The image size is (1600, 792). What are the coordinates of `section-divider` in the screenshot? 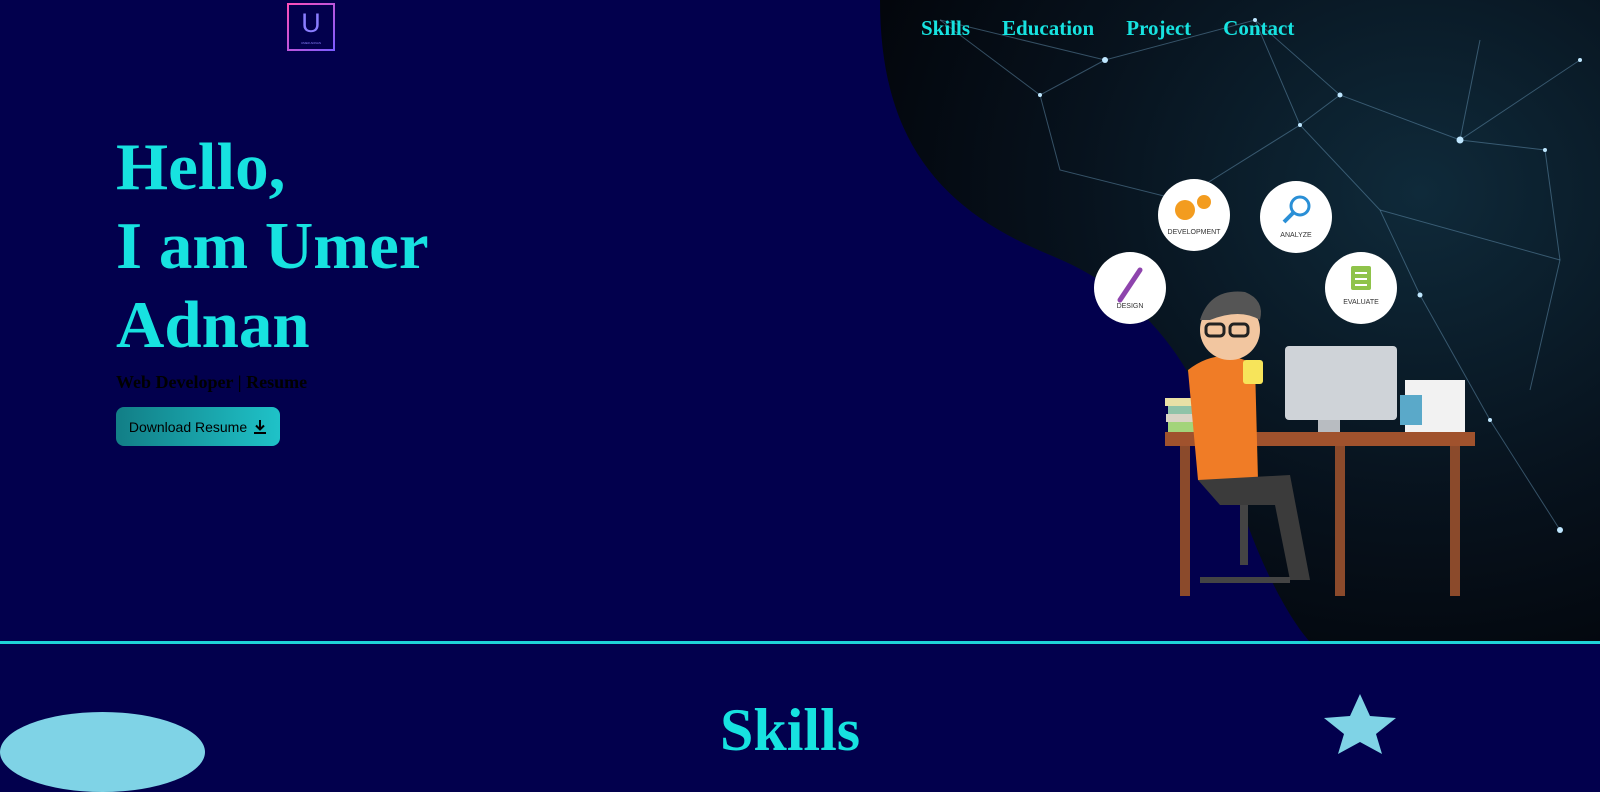 It's located at (800, 642).